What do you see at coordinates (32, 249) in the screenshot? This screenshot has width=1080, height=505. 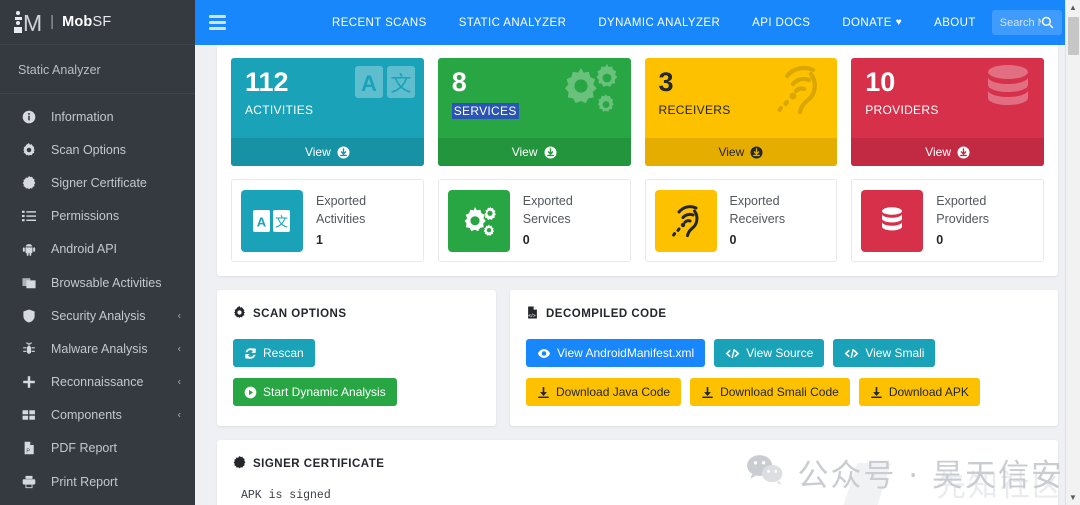 I see `android-icon` at bounding box center [32, 249].